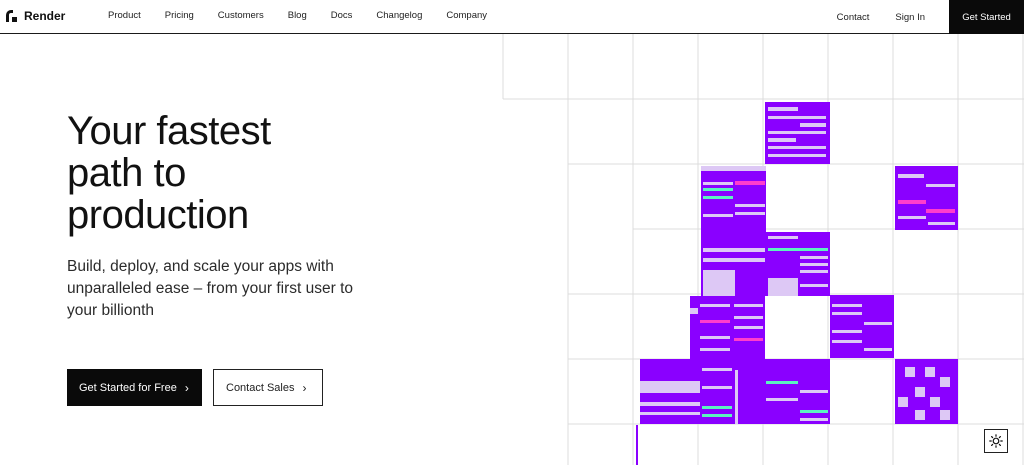 This screenshot has height=465, width=1024. I want to click on block-column-b, so click(798, 264).